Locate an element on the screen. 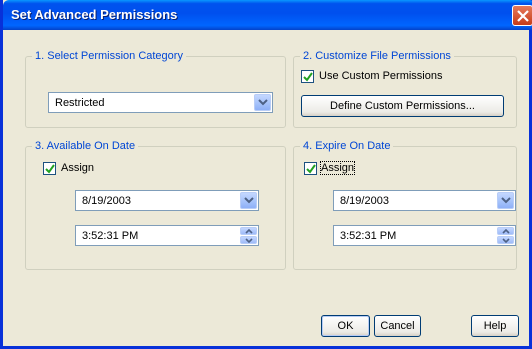 The image size is (532, 349). close-icon is located at coordinates (523, 16).